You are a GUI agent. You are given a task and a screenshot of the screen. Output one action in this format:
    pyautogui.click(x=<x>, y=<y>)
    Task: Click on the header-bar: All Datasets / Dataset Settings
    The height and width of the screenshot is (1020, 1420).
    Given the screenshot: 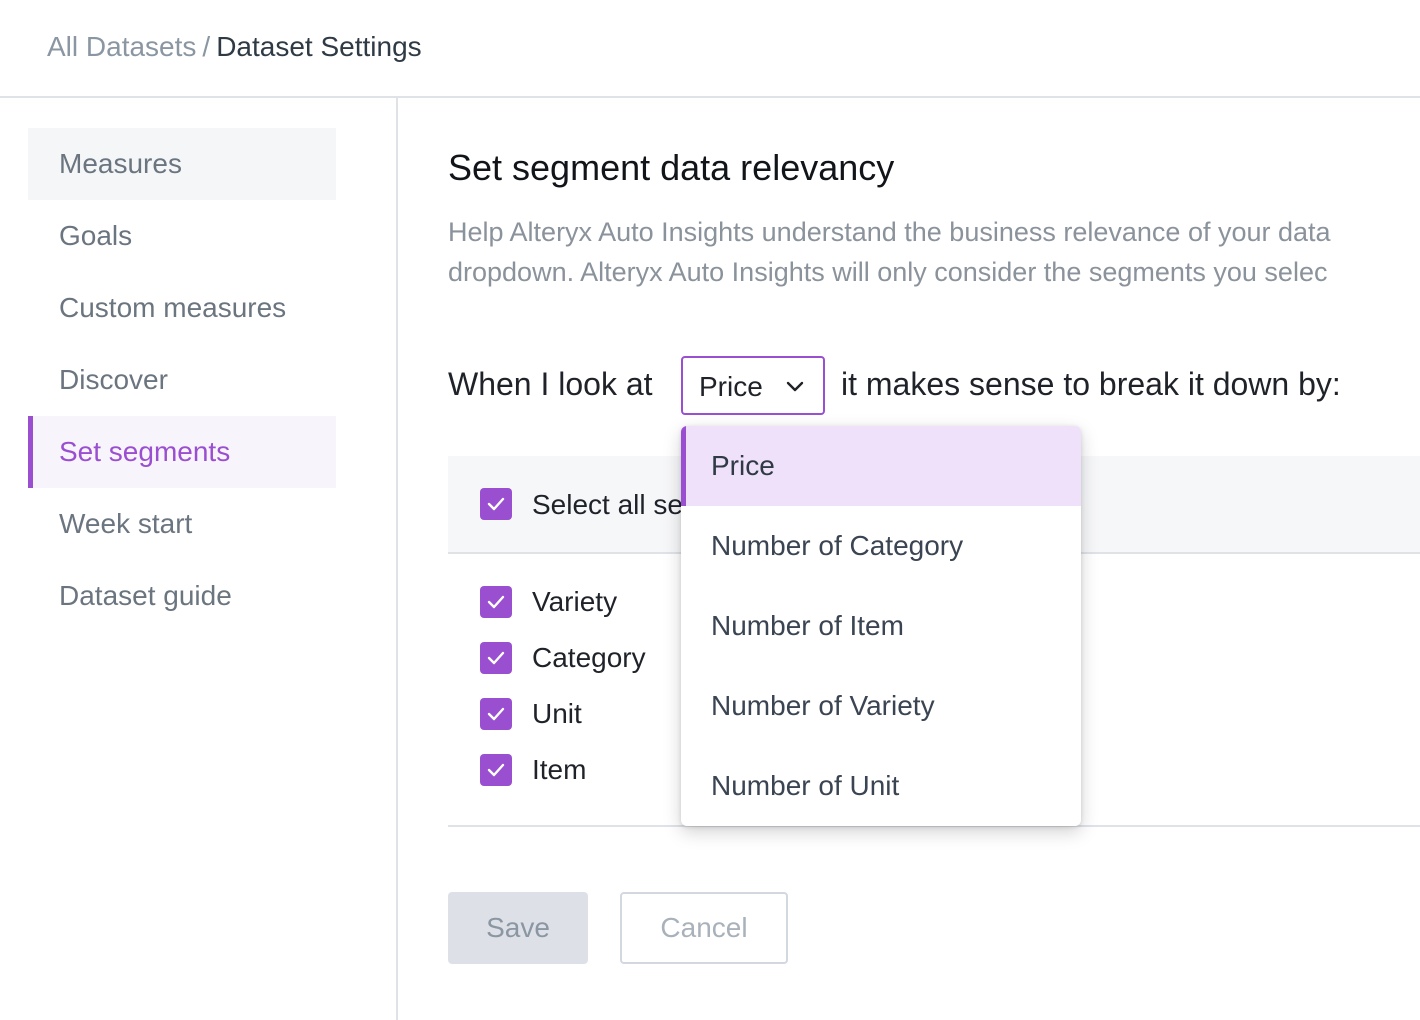 What is the action you would take?
    pyautogui.click(x=710, y=49)
    